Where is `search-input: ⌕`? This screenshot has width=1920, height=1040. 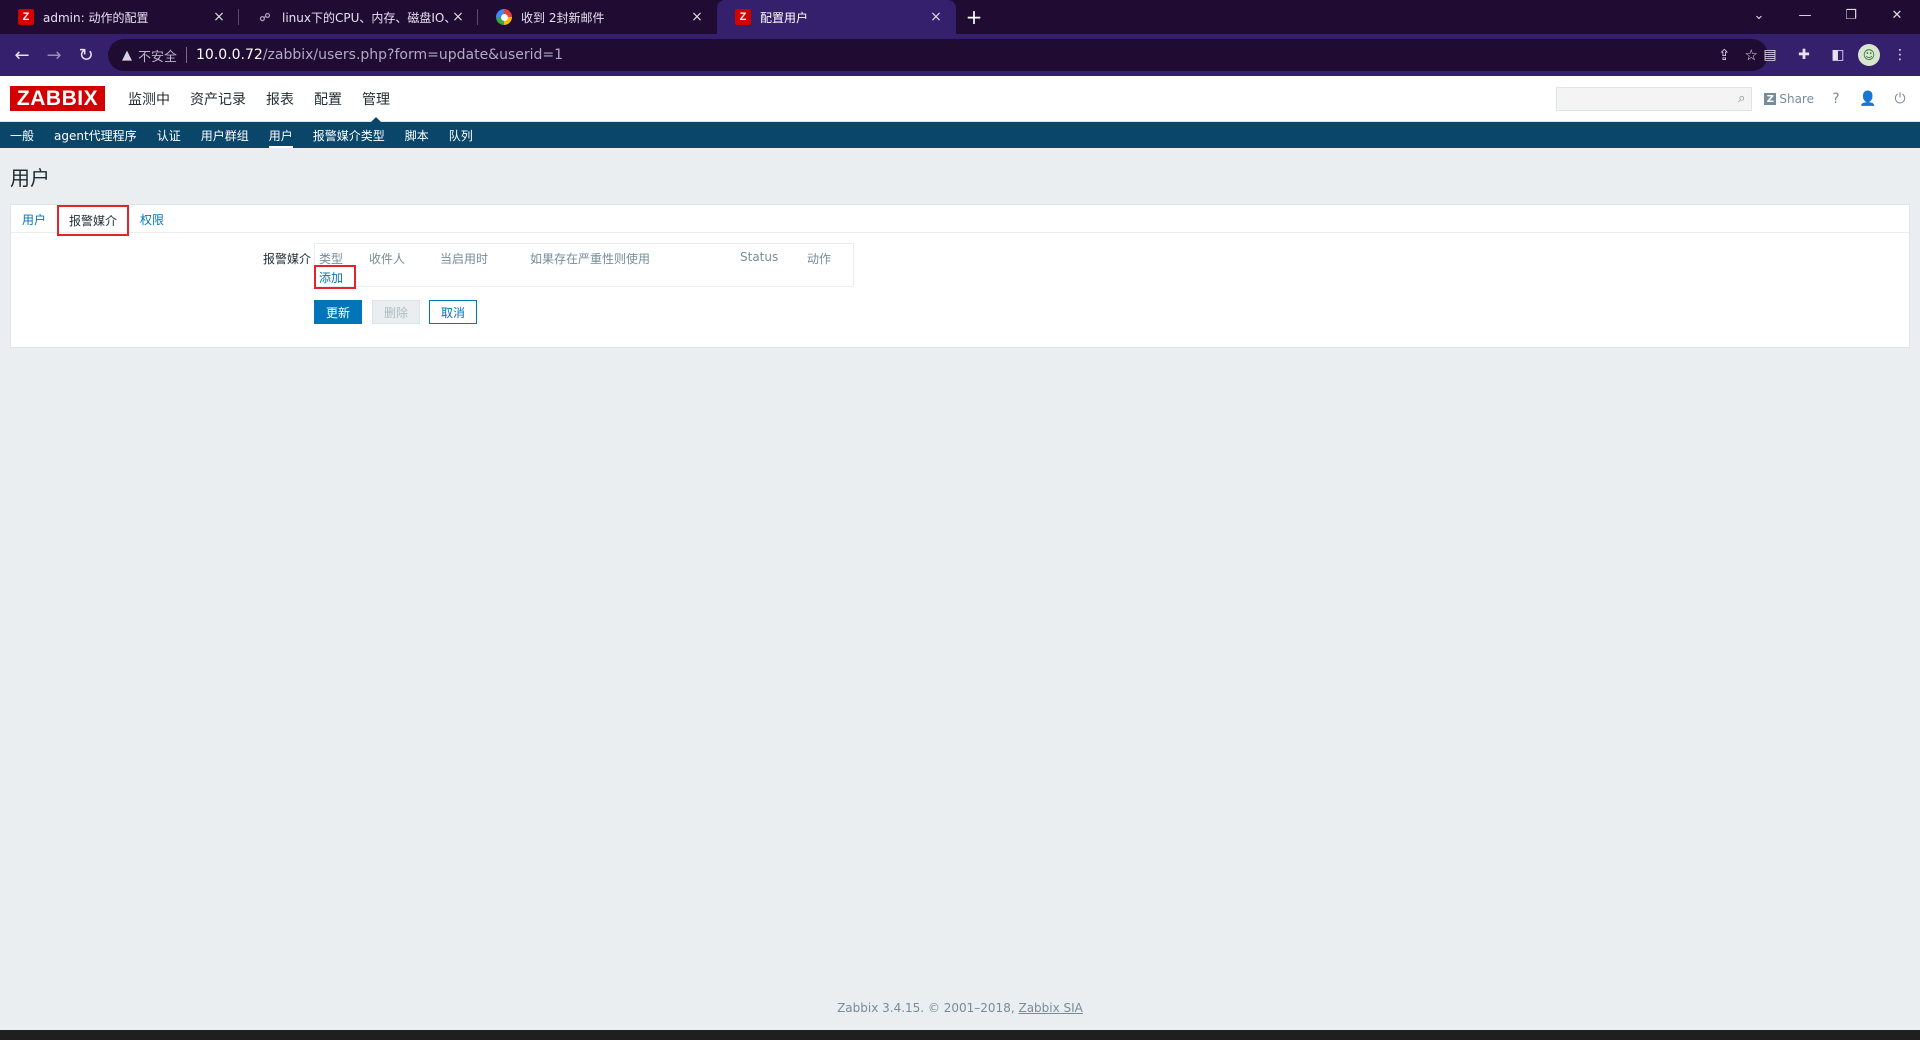
search-input: ⌕ is located at coordinates (1654, 99).